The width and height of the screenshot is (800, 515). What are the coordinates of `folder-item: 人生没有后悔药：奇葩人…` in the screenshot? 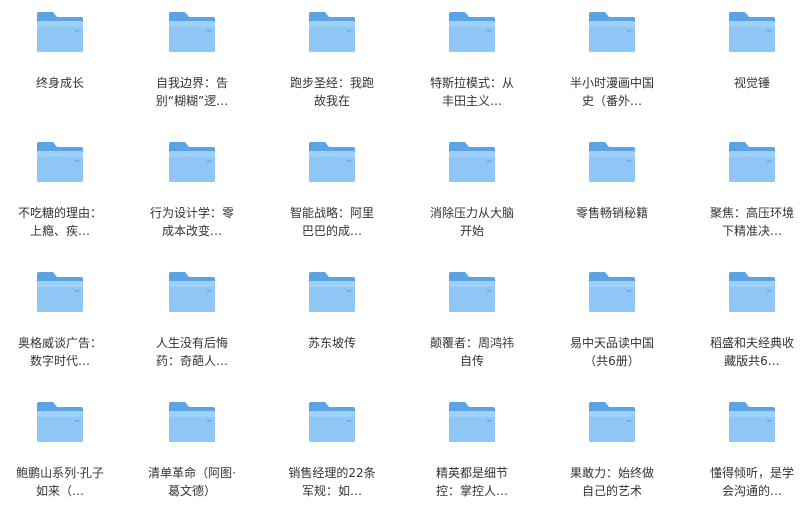 It's located at (192, 319).